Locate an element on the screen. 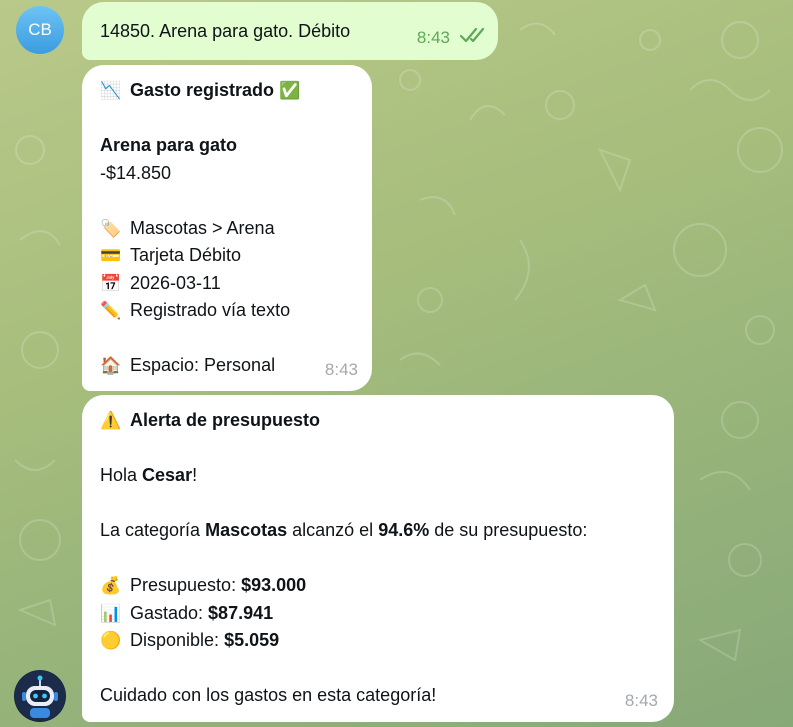 This screenshot has width=793, height=727. credit-card-icon: 💳 is located at coordinates (111, 256).